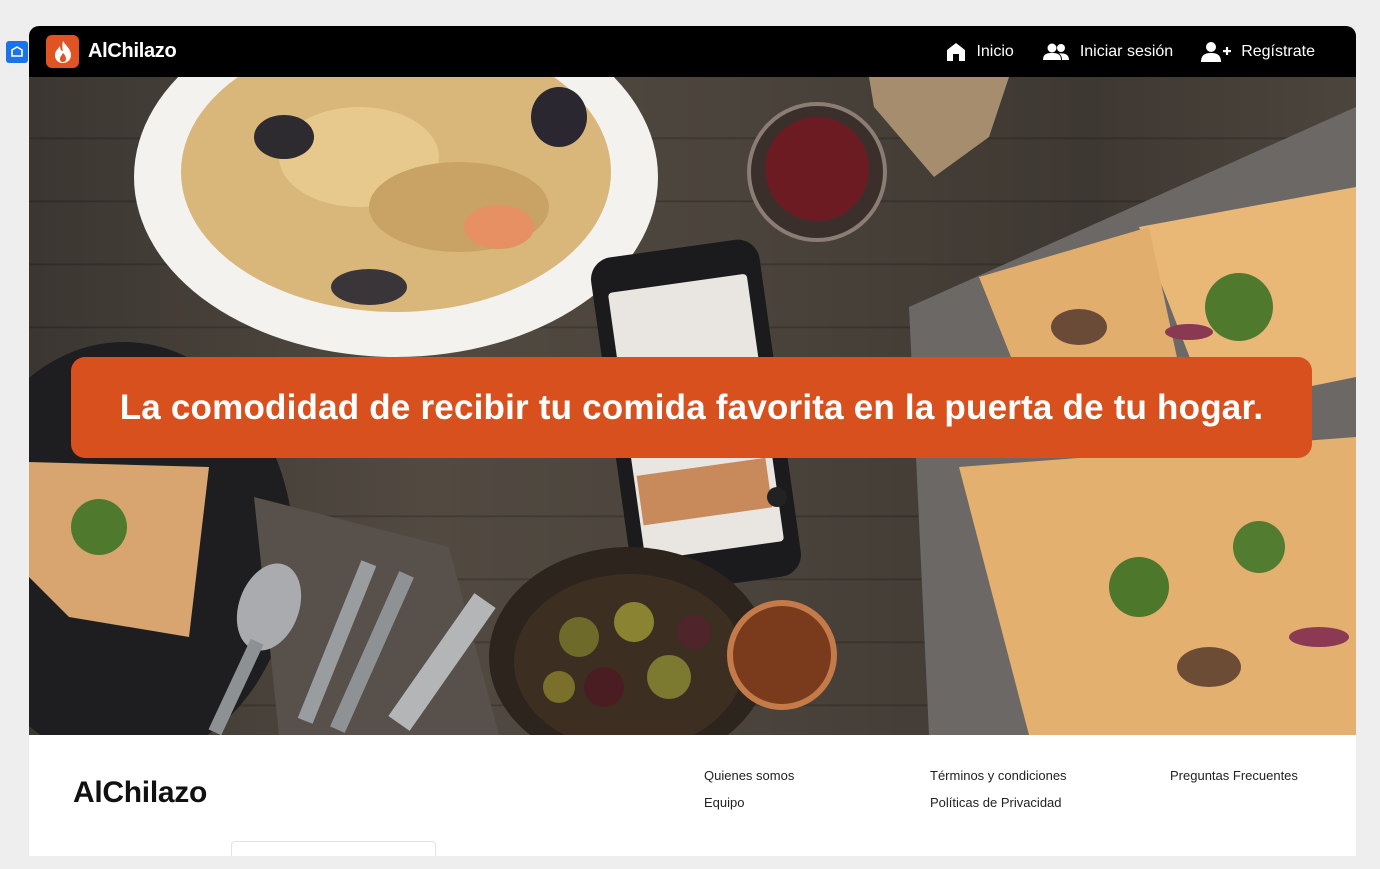  What do you see at coordinates (132, 51) in the screenshot?
I see `brand-name: AlChilazo` at bounding box center [132, 51].